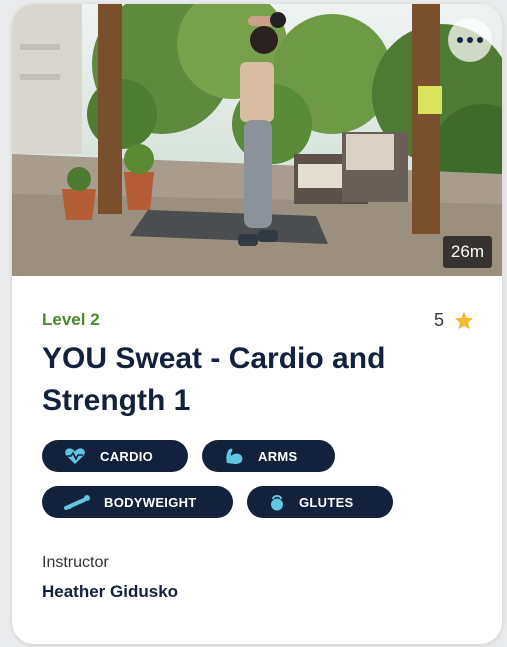  Describe the element at coordinates (110, 592) in the screenshot. I see `instructor-name: Heather Gidusko` at that location.